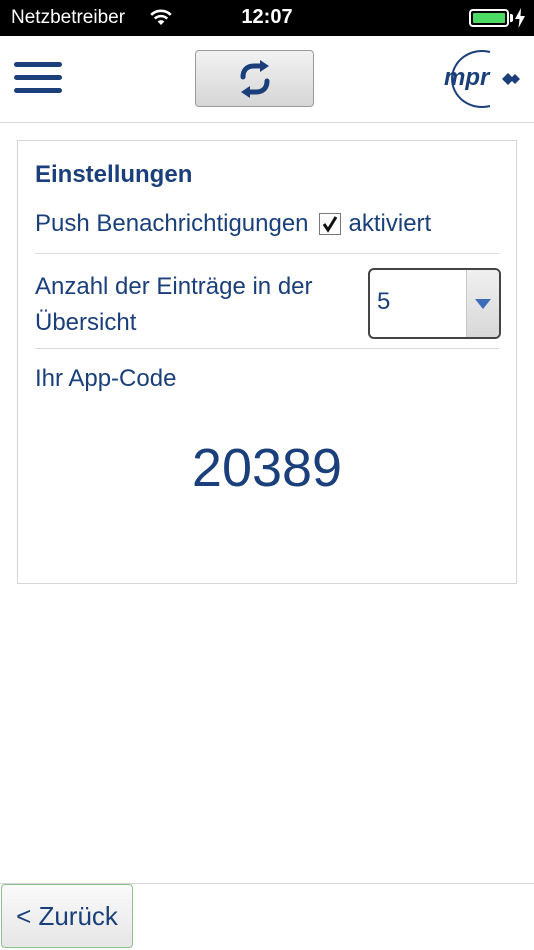 The width and height of the screenshot is (534, 950). What do you see at coordinates (482, 303) in the screenshot?
I see `chevron-down-icon` at bounding box center [482, 303].